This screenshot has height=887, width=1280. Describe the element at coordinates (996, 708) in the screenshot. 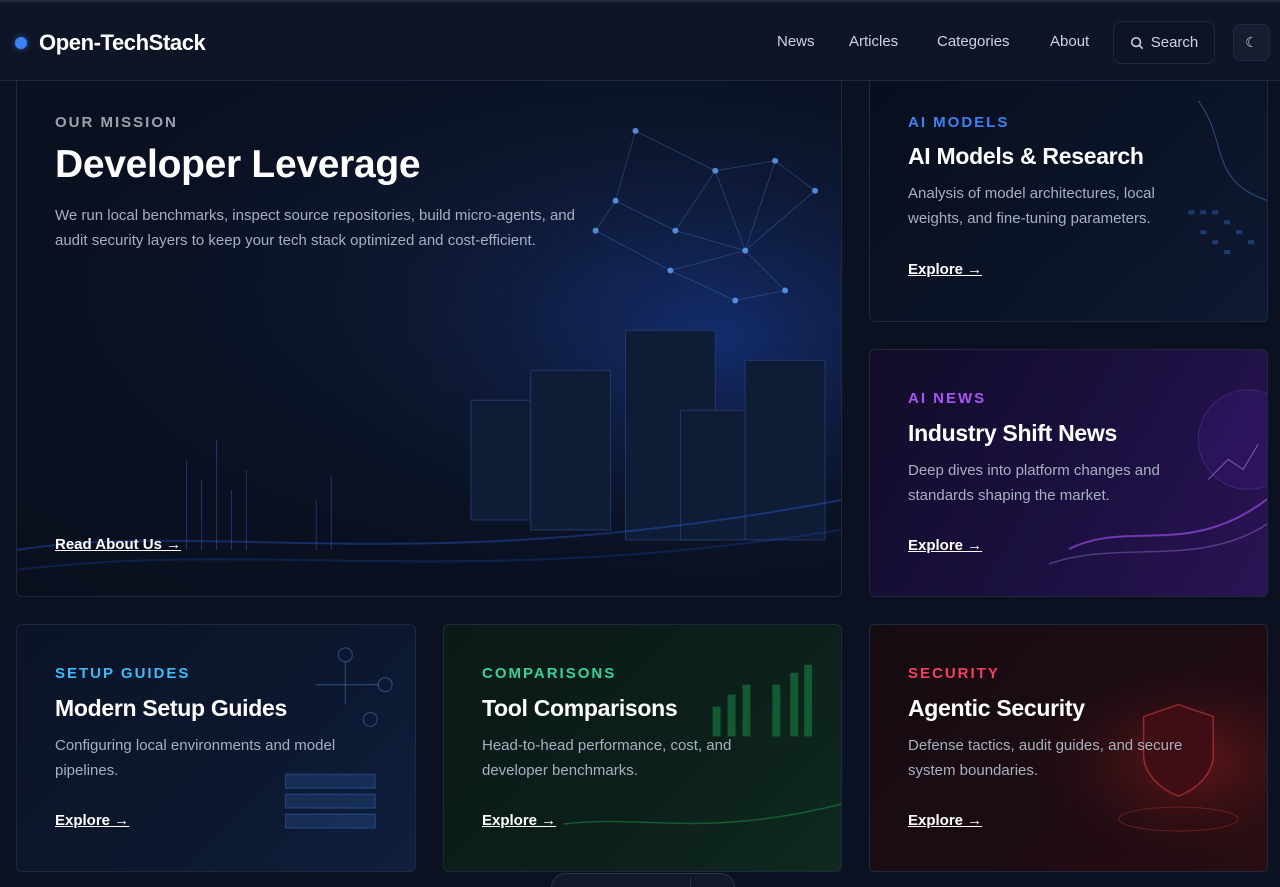

I see `security-title: Agentic Security` at that location.